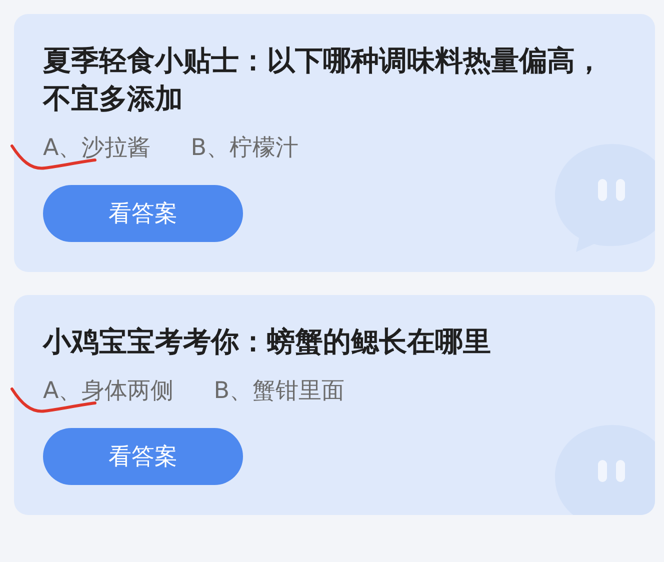 The width and height of the screenshot is (664, 562). I want to click on answer-option: A、沙拉酱, so click(97, 148).